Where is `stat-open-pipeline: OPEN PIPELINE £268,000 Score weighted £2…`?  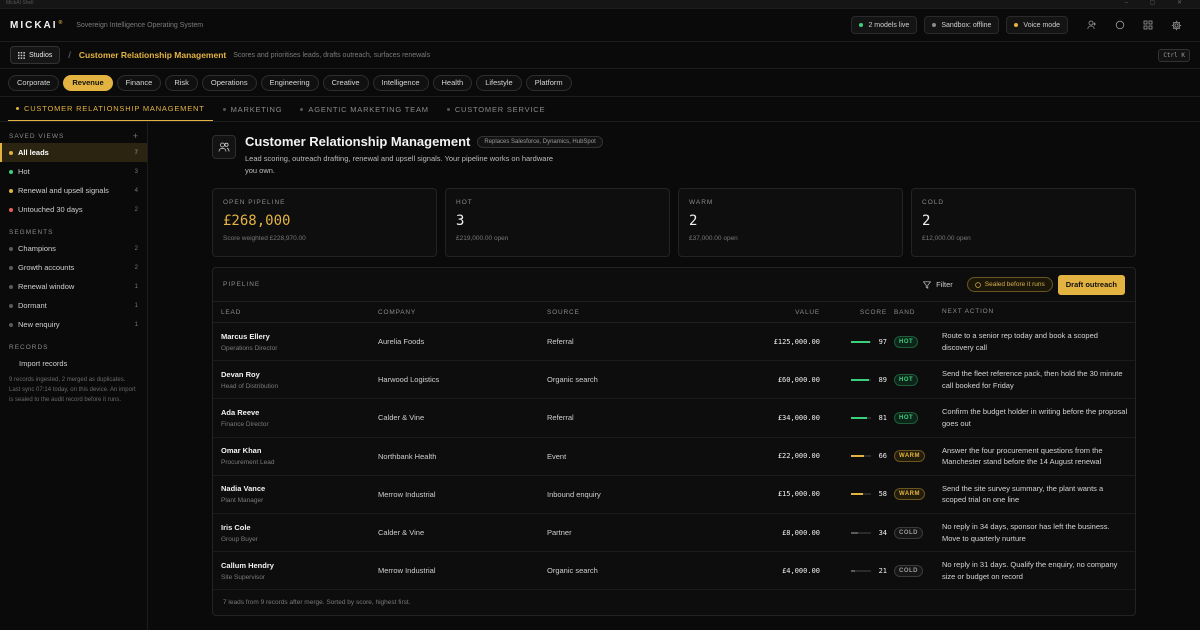
stat-open-pipeline: OPEN PIPELINE £268,000 Score weighted £2… is located at coordinates (324, 222).